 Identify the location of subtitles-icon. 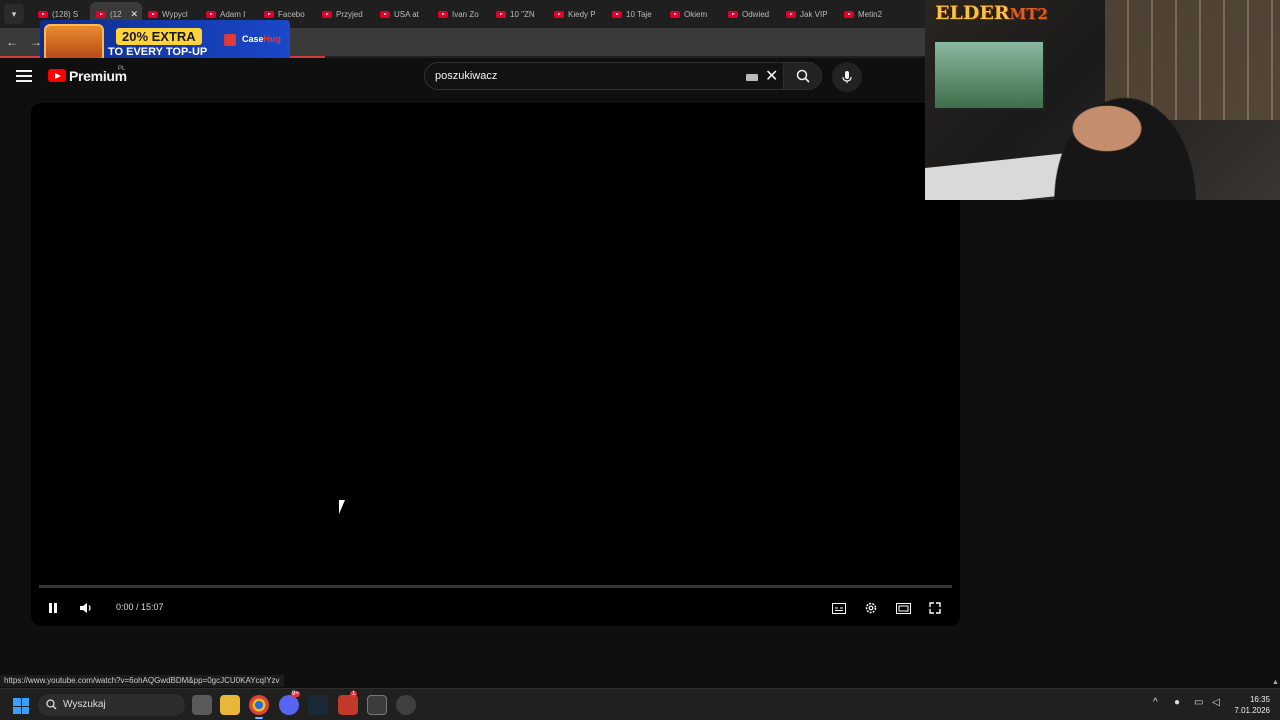
(839, 608).